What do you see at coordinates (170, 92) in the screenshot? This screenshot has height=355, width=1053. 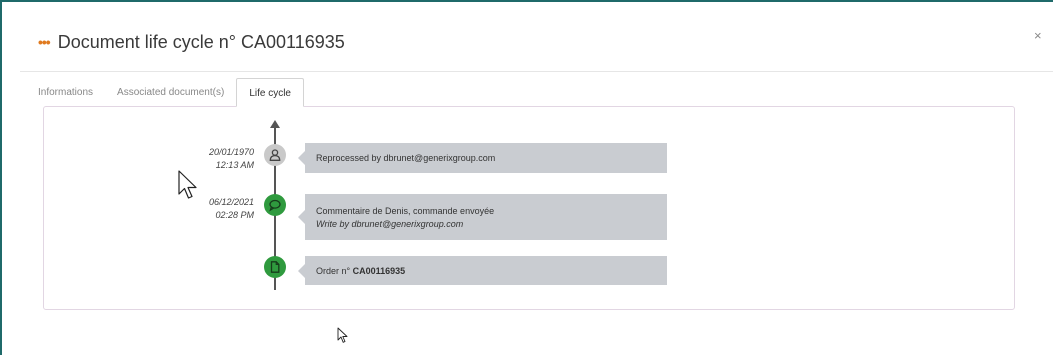 I see `tab-associated-documents: Associated document(s)` at bounding box center [170, 92].